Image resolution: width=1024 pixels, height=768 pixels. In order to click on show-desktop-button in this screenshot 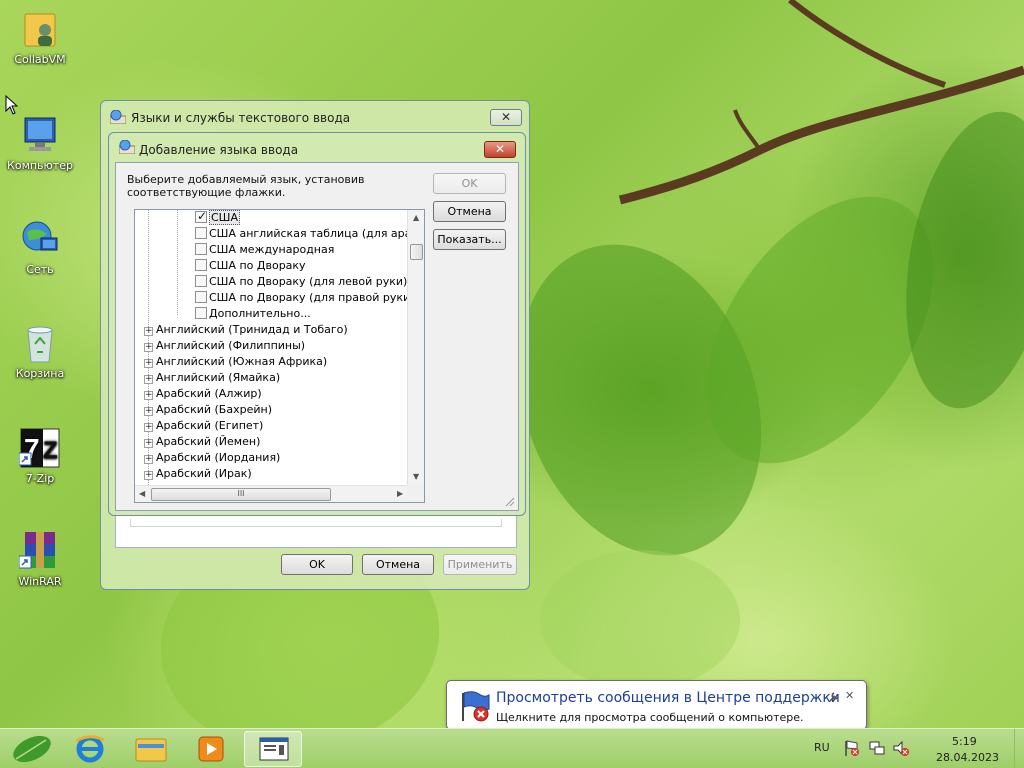, I will do `click(1019, 748)`.